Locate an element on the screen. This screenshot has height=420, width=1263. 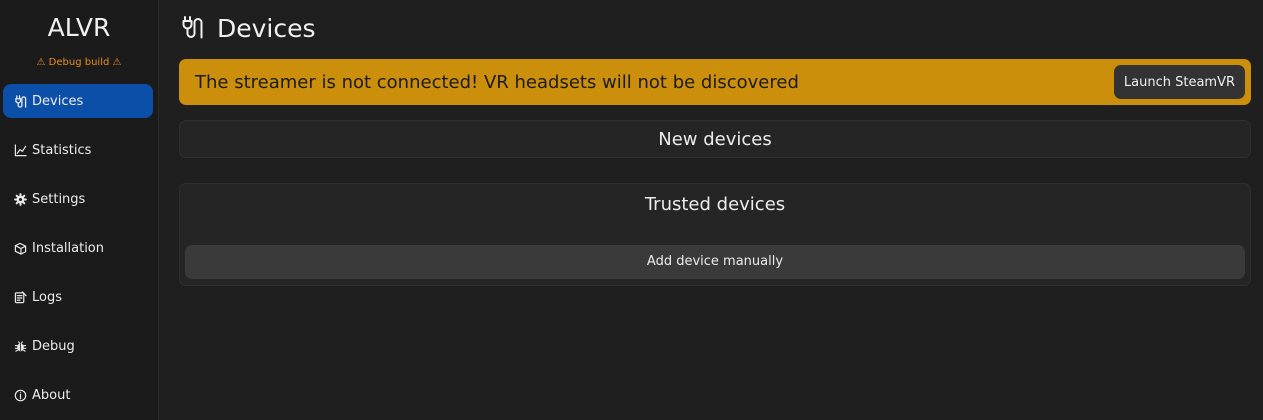
sidebar-item-label: Debug is located at coordinates (53, 346).